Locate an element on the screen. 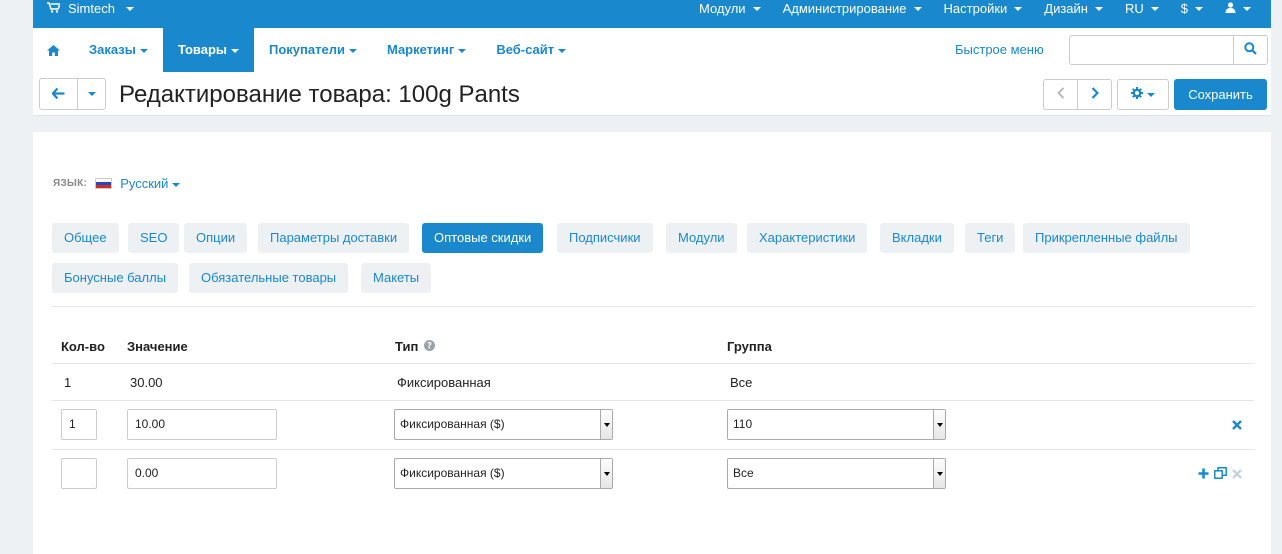  column-header-qty: Кол-во is located at coordinates (83, 346).